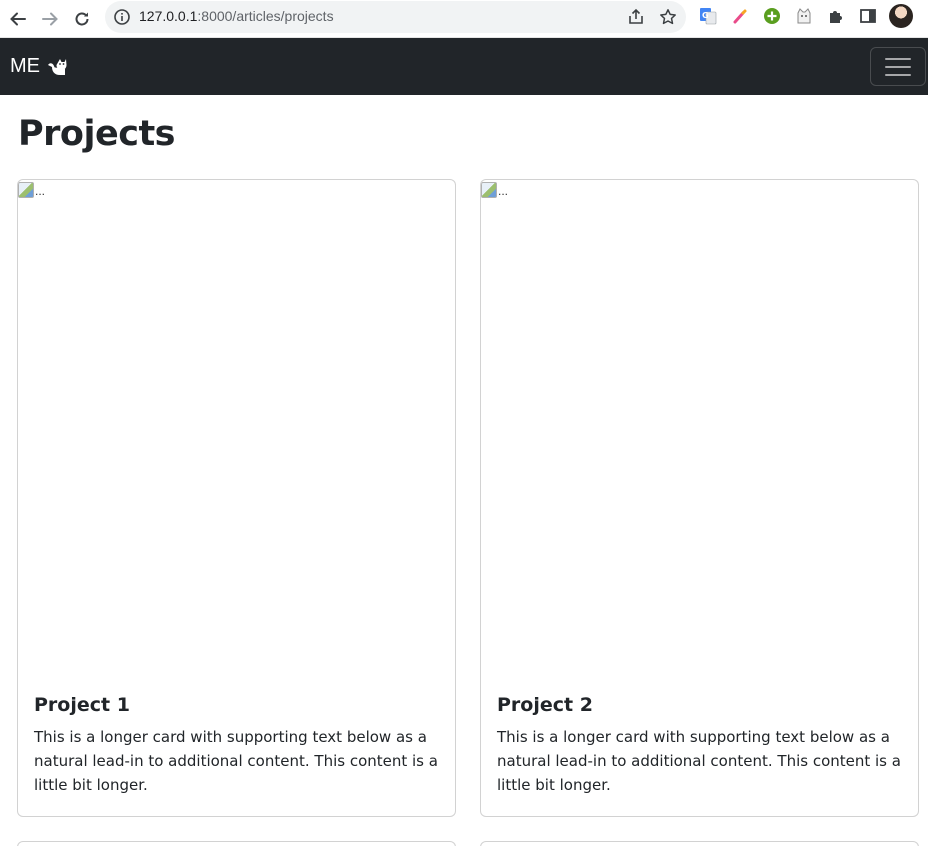 The width and height of the screenshot is (928, 846). What do you see at coordinates (668, 17) in the screenshot?
I see `star-icon` at bounding box center [668, 17].